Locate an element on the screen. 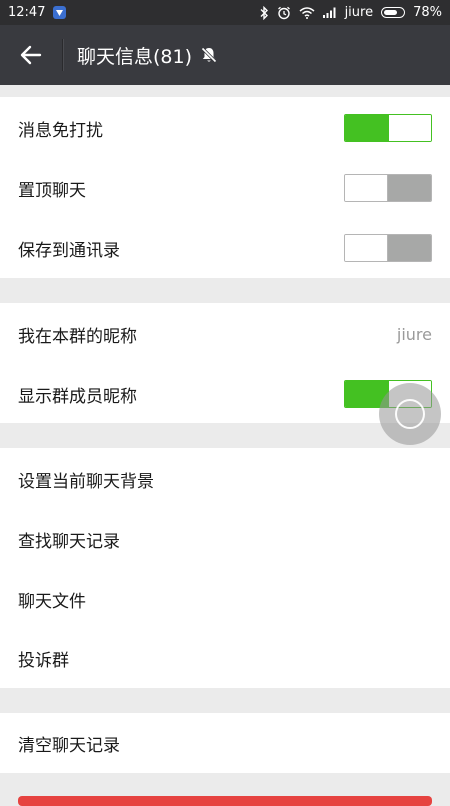 This screenshot has height=806, width=450. page-title: 聊天信息(81) is located at coordinates (135, 56).